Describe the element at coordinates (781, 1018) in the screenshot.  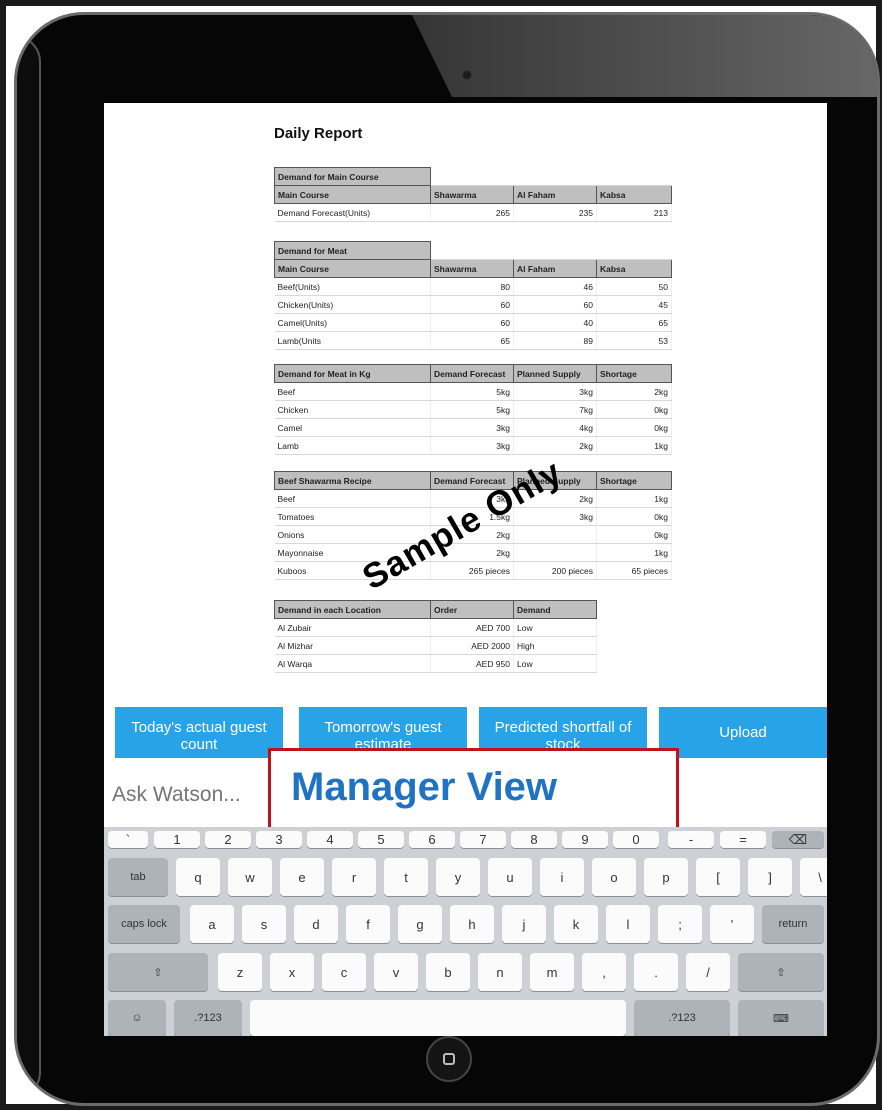
I see `keyboard-dismiss-icon: ⌨` at that location.